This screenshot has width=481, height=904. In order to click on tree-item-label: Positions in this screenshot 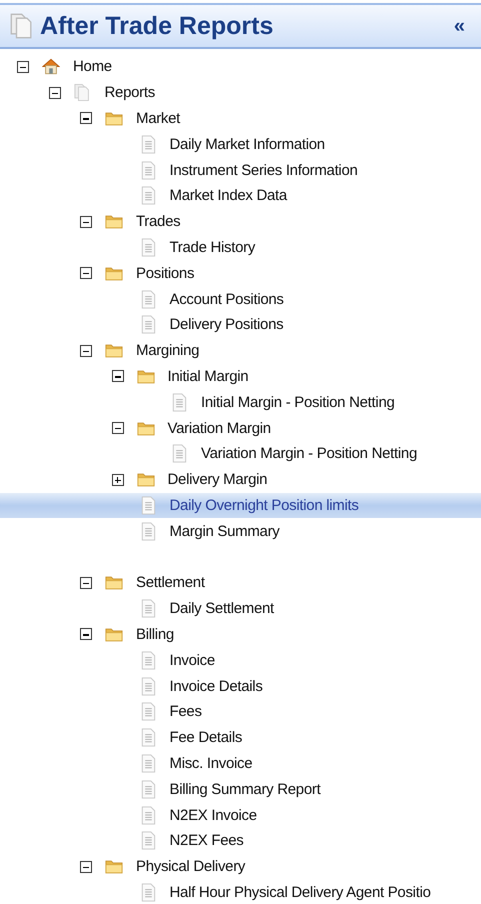, I will do `click(165, 273)`.